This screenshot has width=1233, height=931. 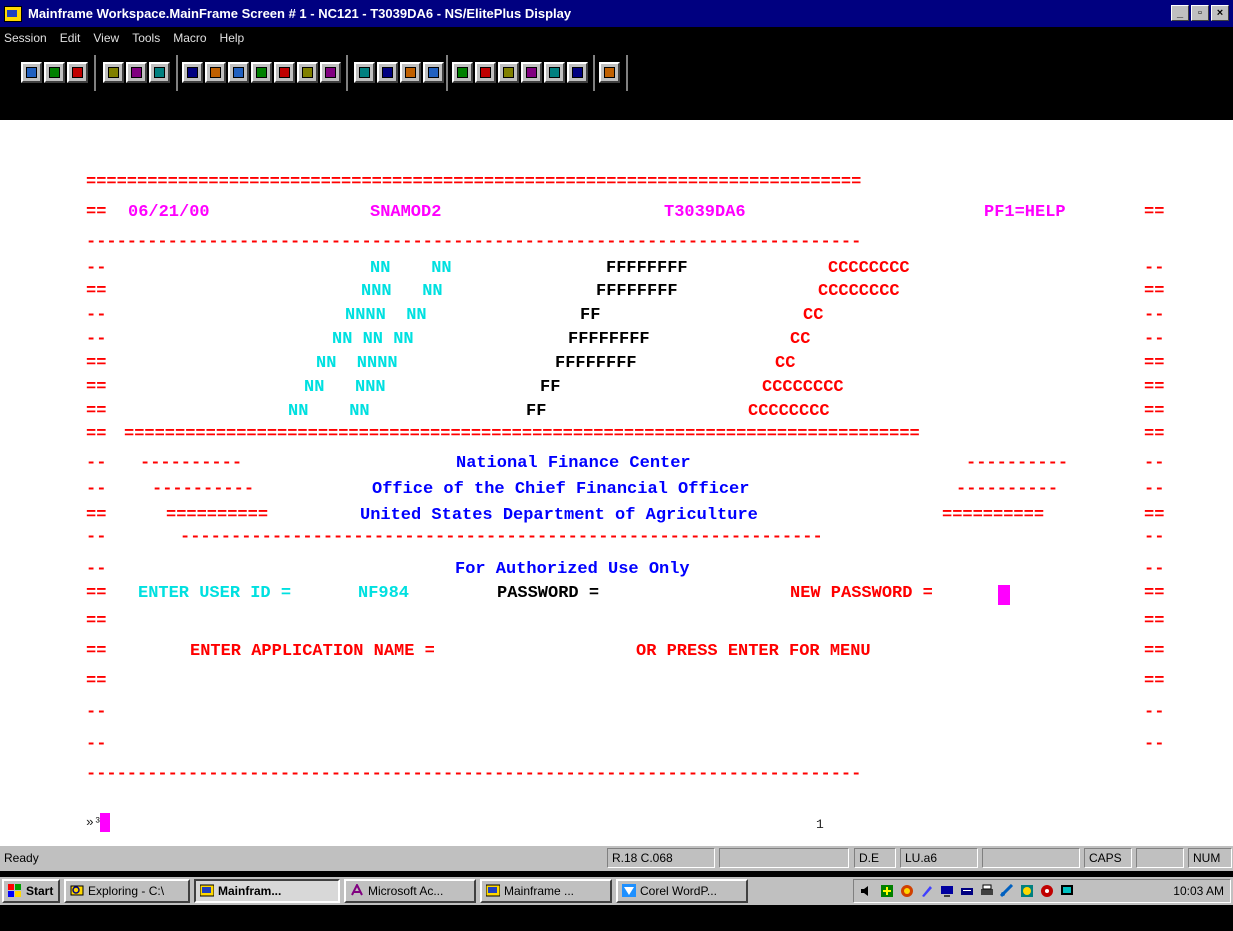 I want to click on user-id-field: NF984, so click(x=383, y=594).